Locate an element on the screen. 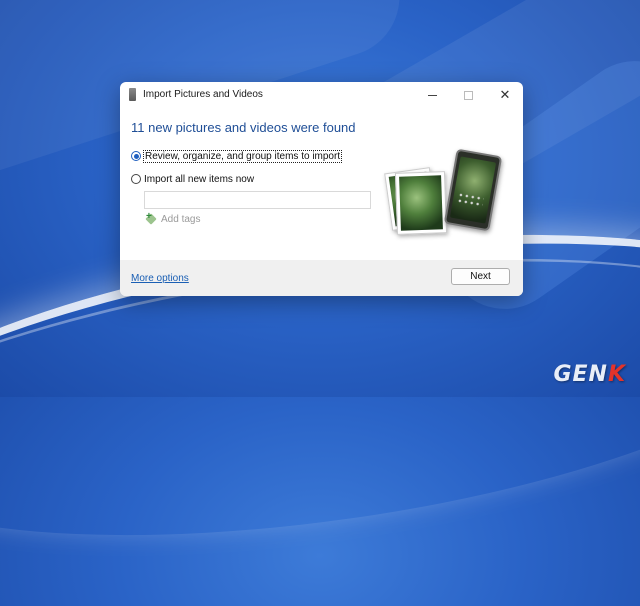 The width and height of the screenshot is (640, 606). close-icon: ✕ is located at coordinates (505, 94).